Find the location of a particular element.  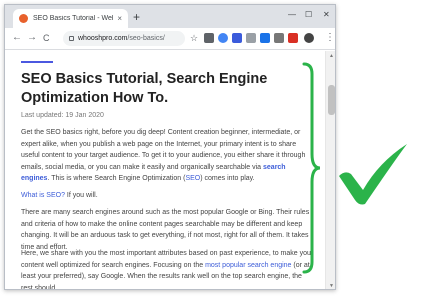

address-bar: whooshpro.com/seo-basics/ is located at coordinates (124, 38).